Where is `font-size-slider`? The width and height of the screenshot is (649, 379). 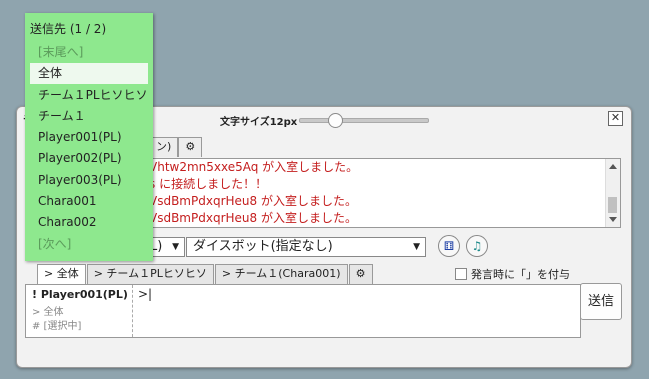 font-size-slider is located at coordinates (364, 120).